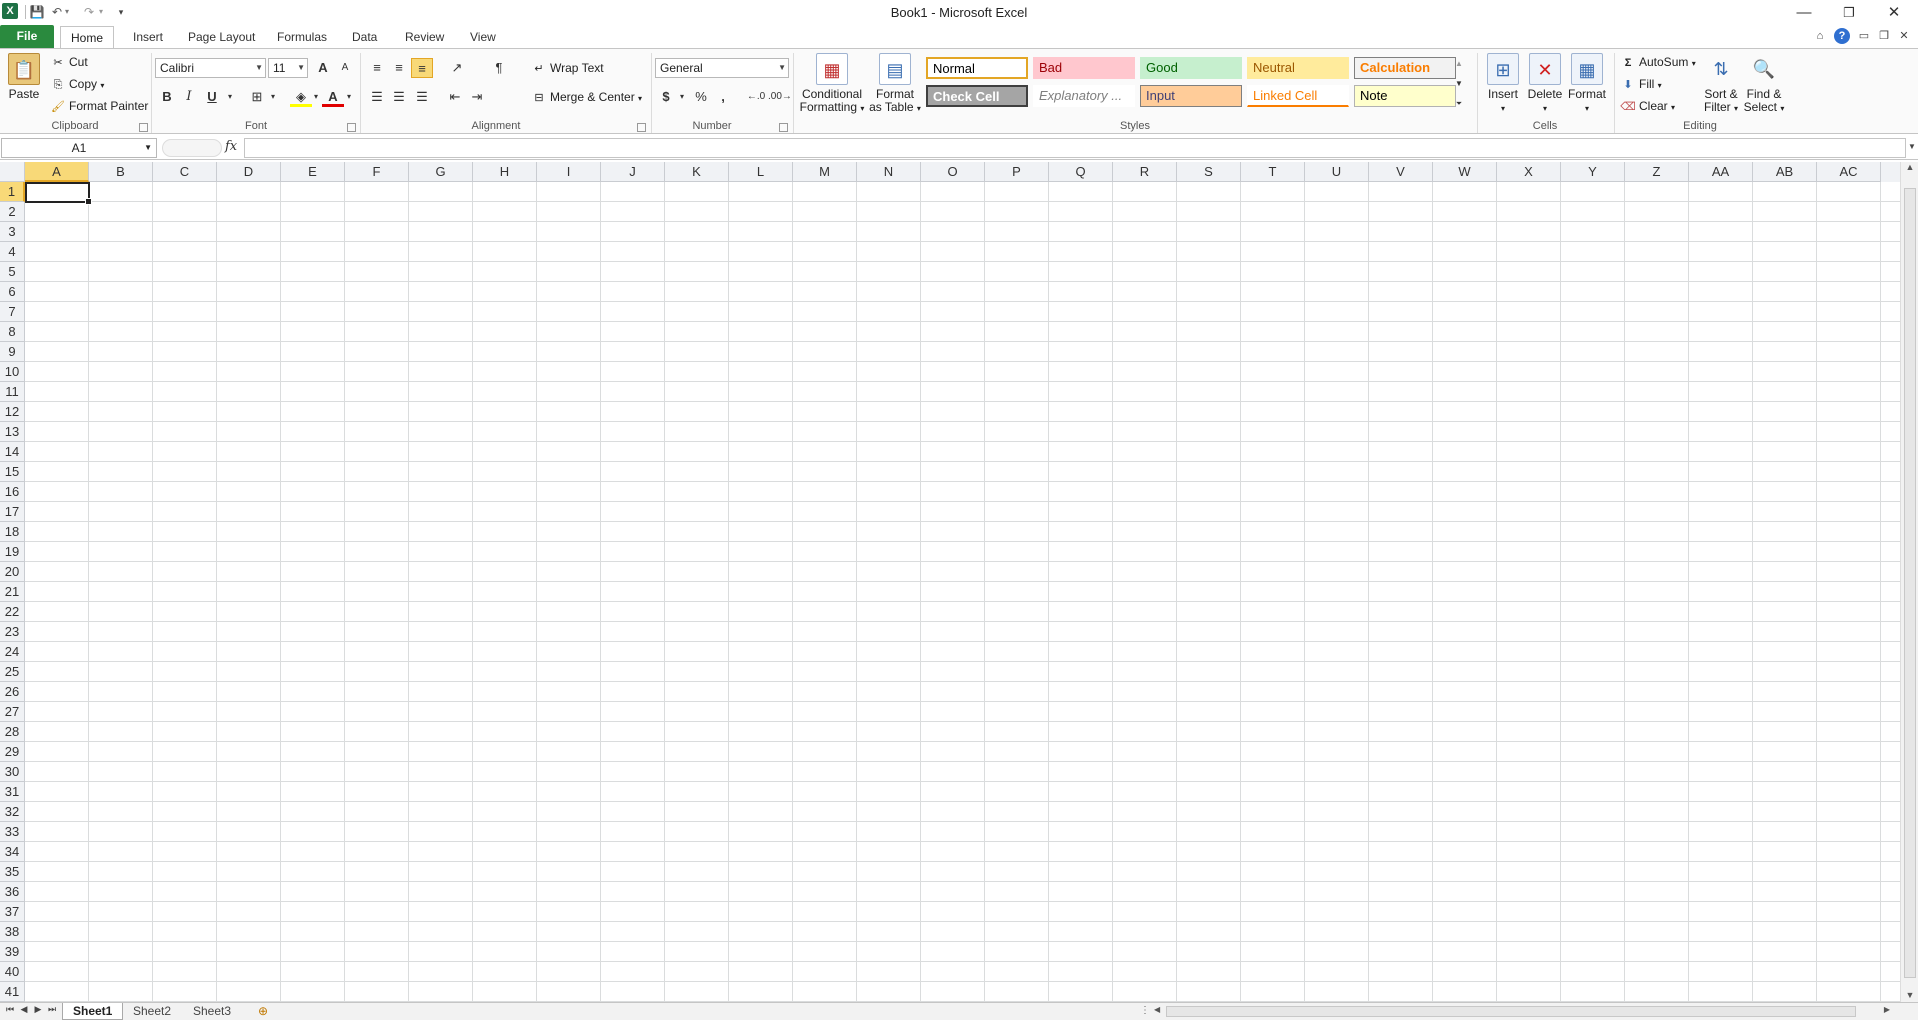 This screenshot has height=1020, width=1918. I want to click on next-sheet-icon: ▶, so click(38, 1009).